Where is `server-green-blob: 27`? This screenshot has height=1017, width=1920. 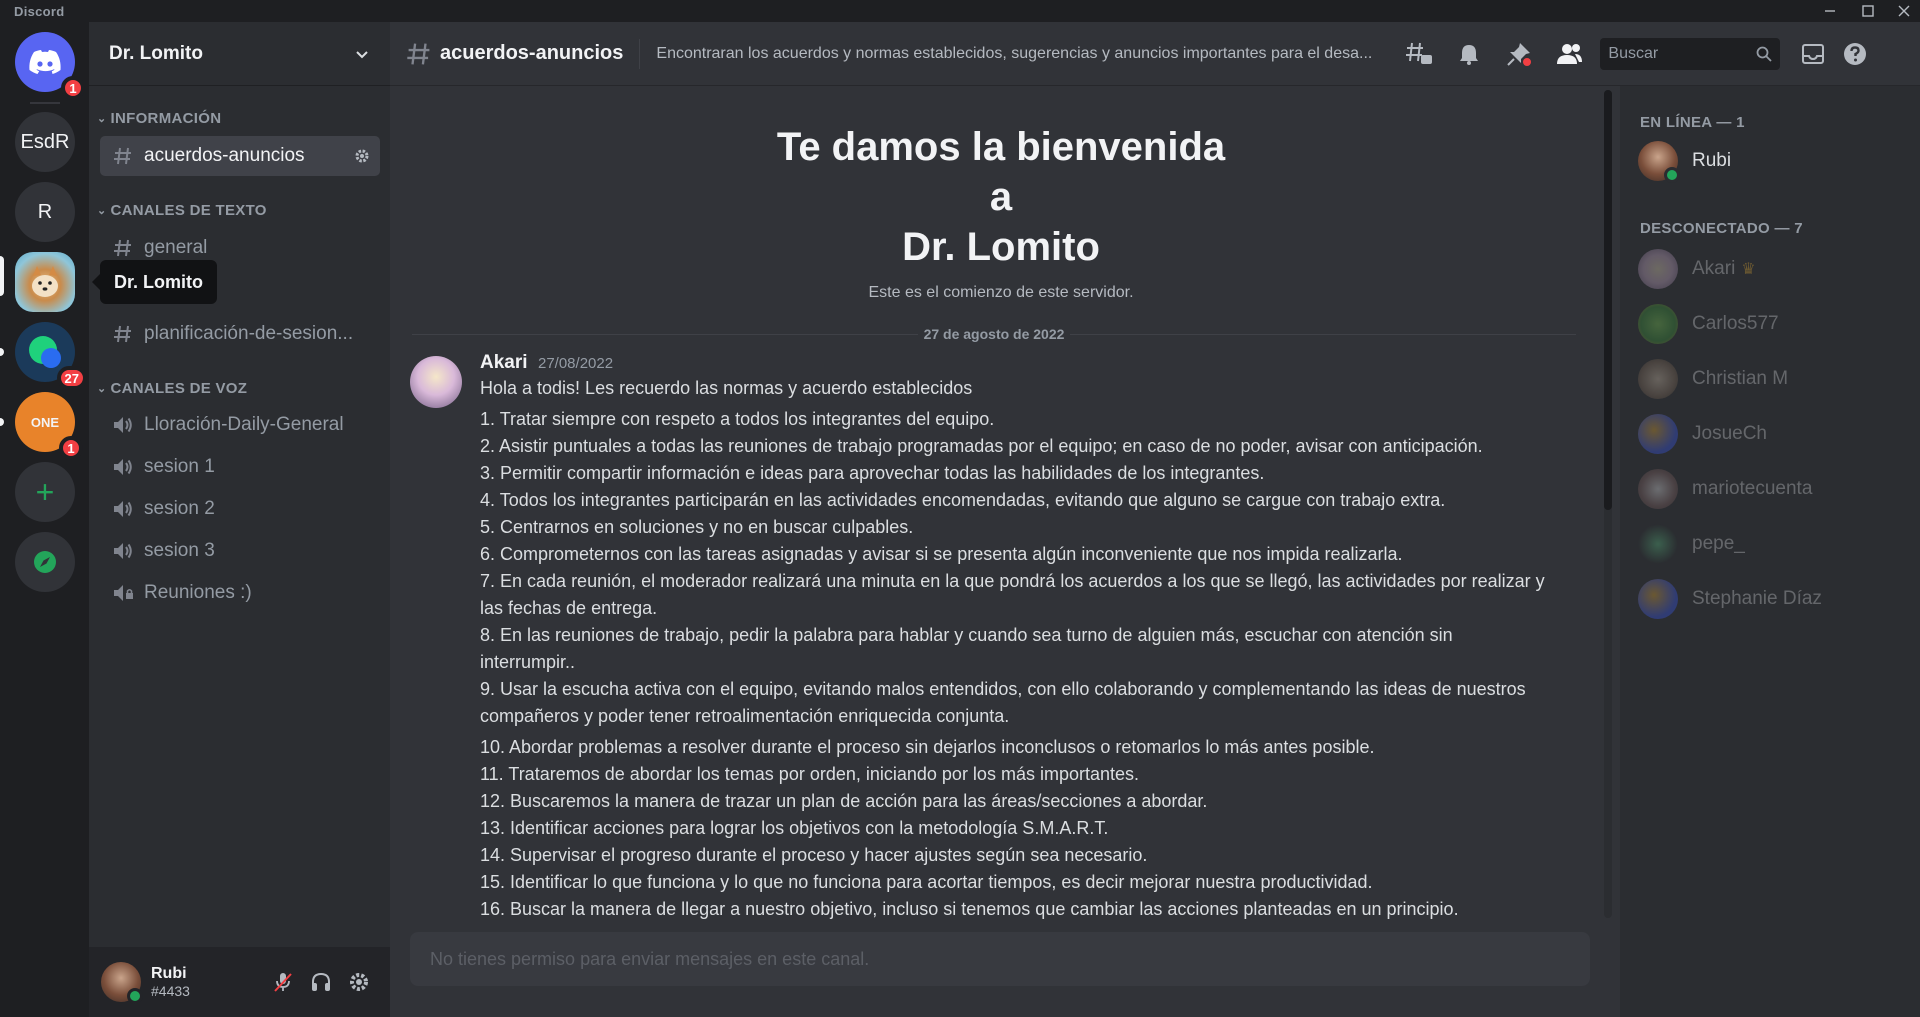
server-green-blob: 27 is located at coordinates (51, 356).